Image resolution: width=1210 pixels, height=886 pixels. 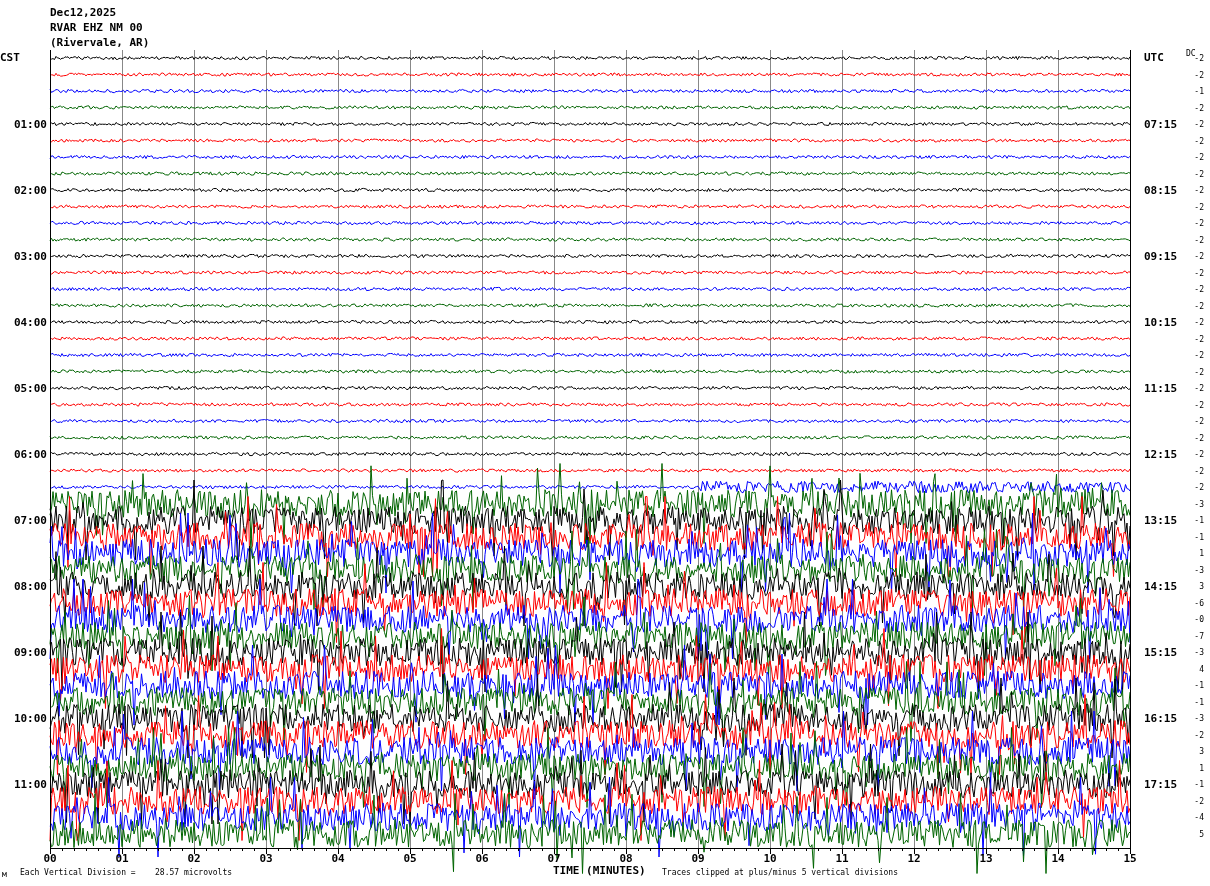 What do you see at coordinates (266, 858) in the screenshot?
I see `minute-tick-label: 03` at bounding box center [266, 858].